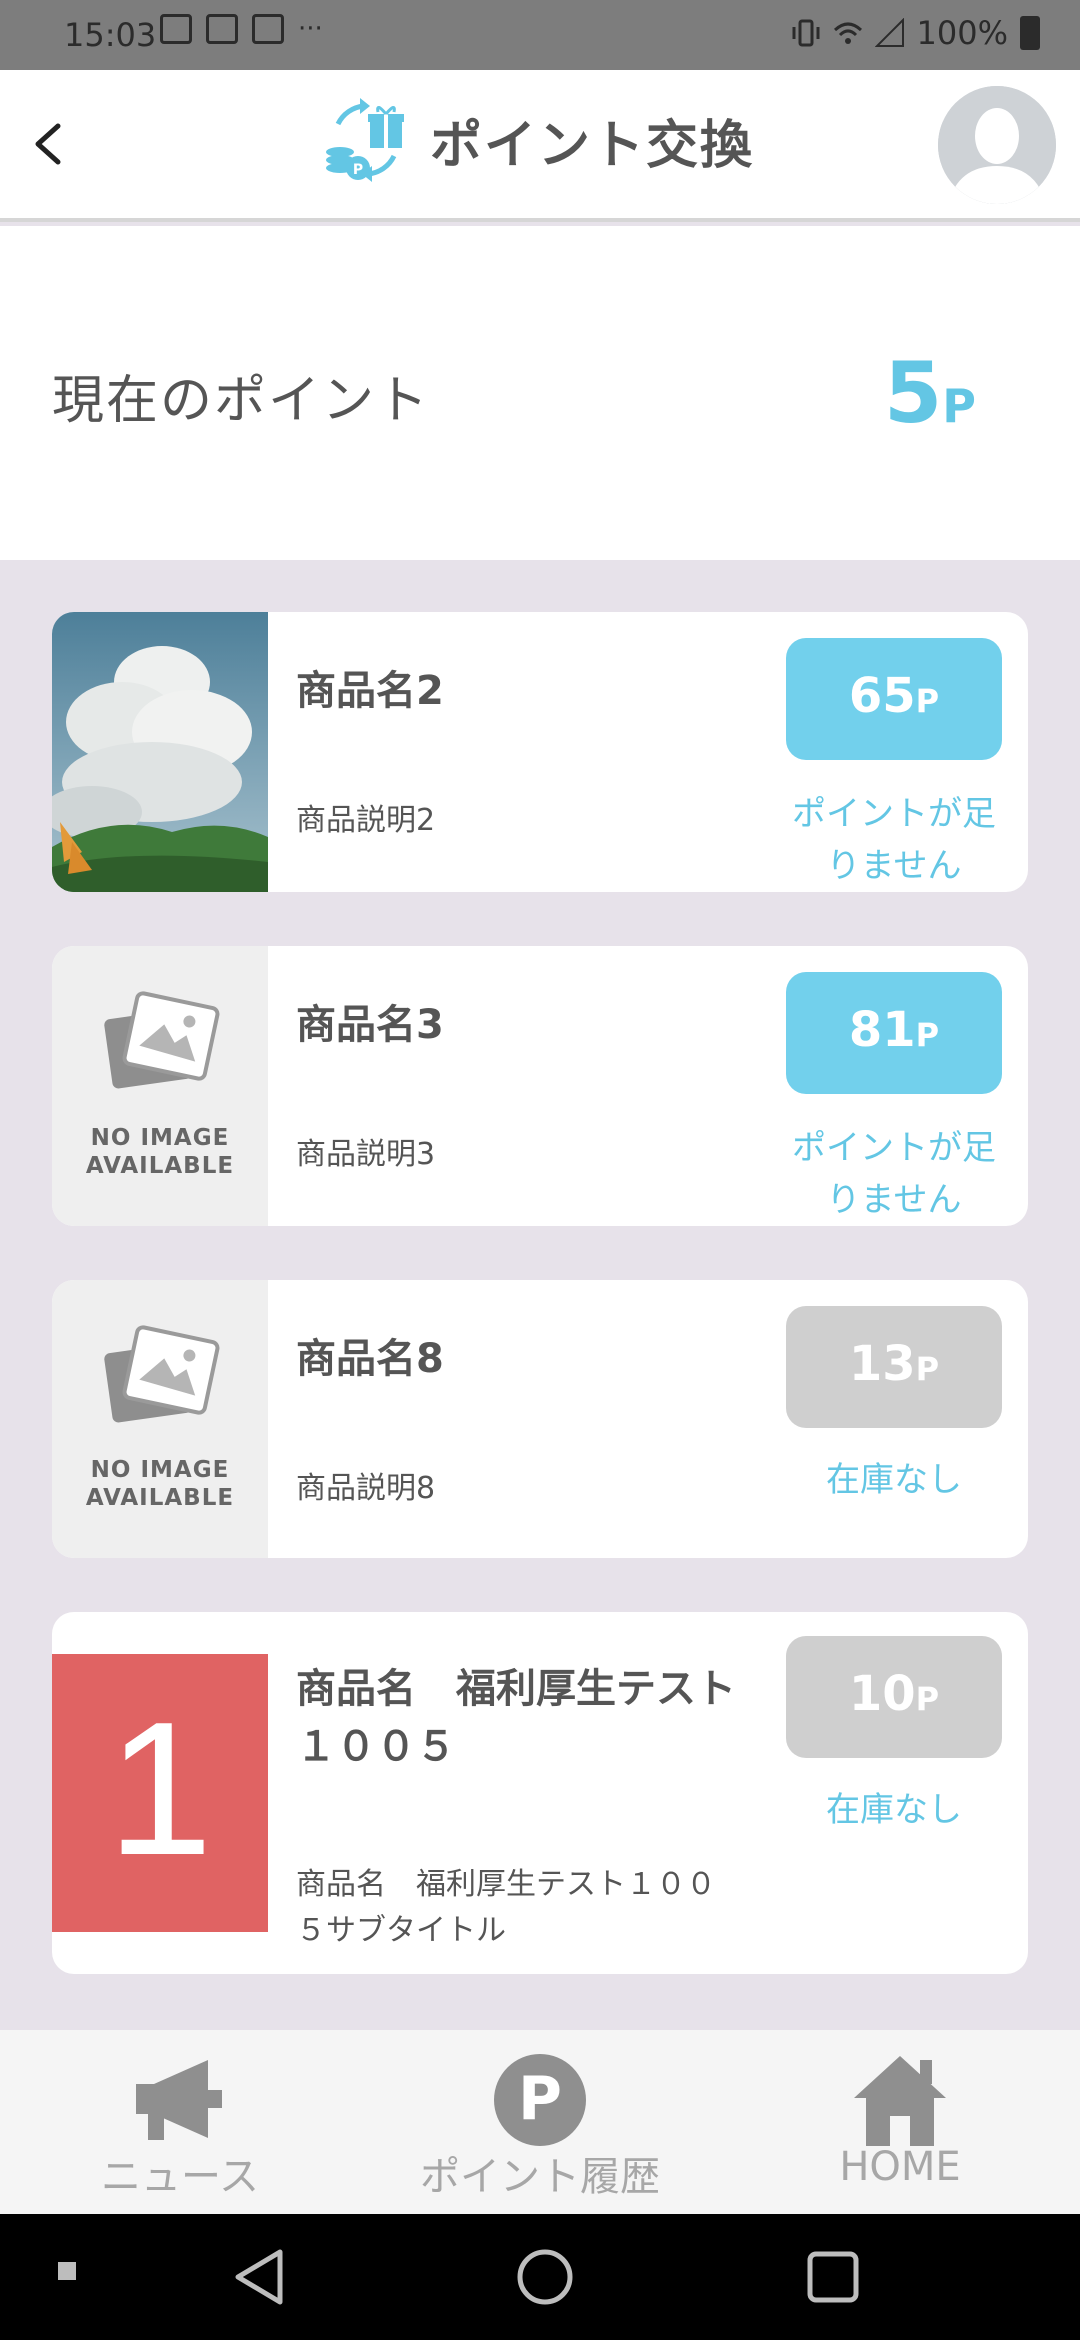 The image size is (1080, 2340). Describe the element at coordinates (1030, 33) in the screenshot. I see `battery-icon` at that location.